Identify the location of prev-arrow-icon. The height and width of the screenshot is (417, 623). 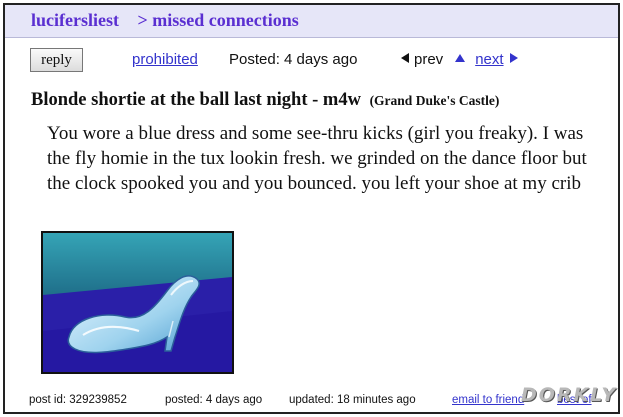
(405, 58).